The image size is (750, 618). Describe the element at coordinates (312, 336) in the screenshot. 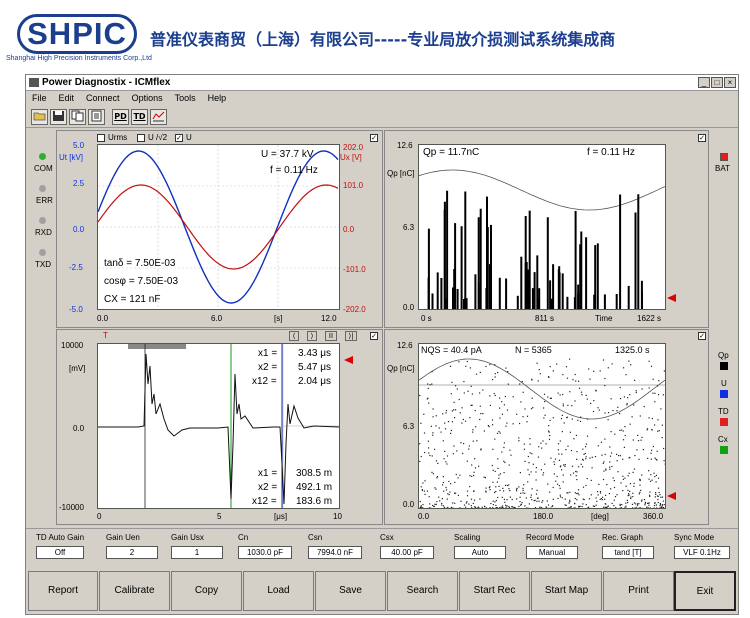

I see `nav-next-button: ⟩` at that location.